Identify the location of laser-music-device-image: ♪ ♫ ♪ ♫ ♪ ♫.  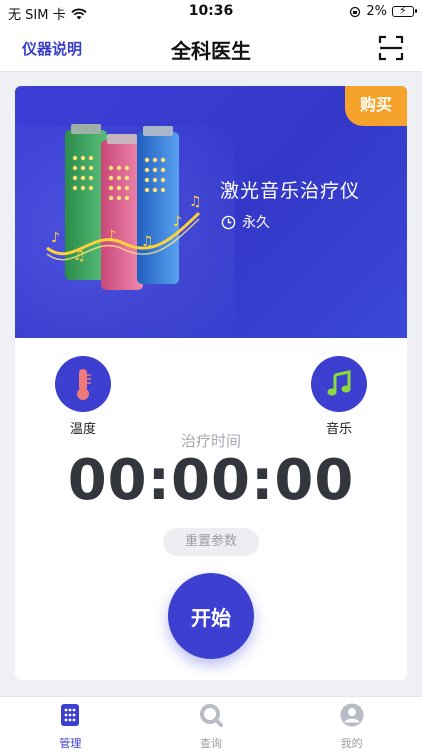
(124, 207).